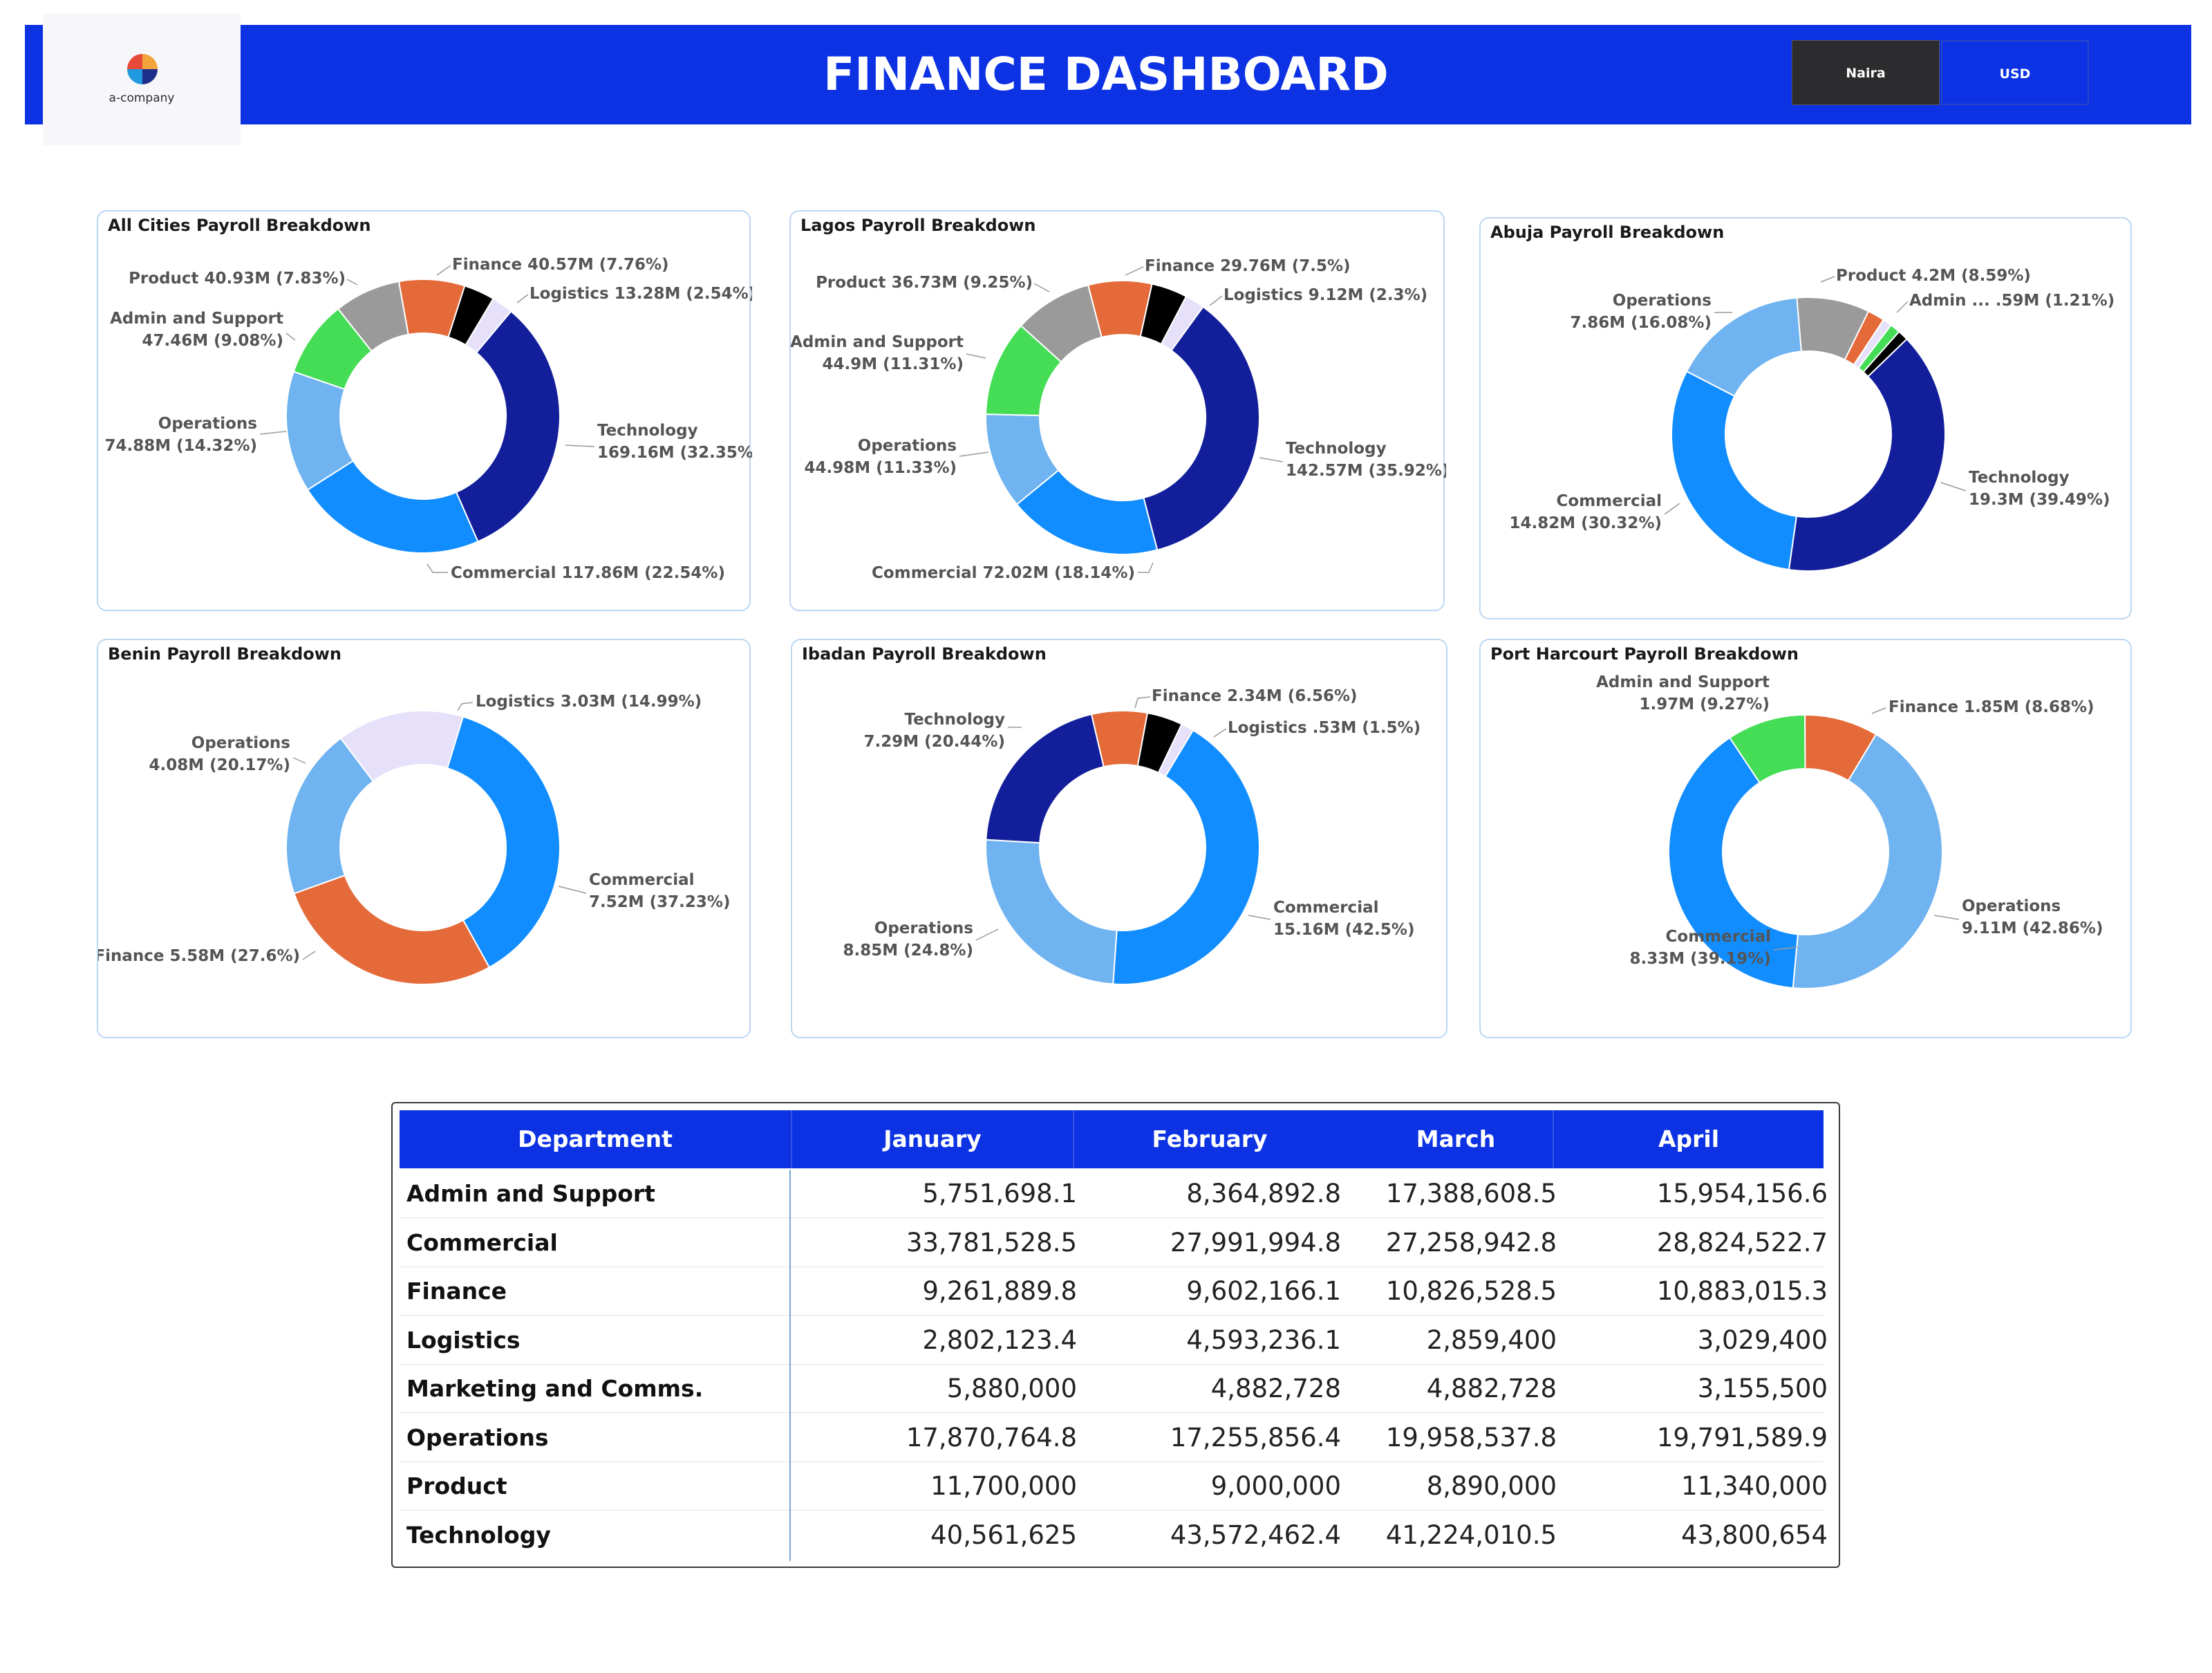 This screenshot has height=1673, width=2212. Describe the element at coordinates (647, 431) in the screenshot. I see `data-label: Technology` at that location.